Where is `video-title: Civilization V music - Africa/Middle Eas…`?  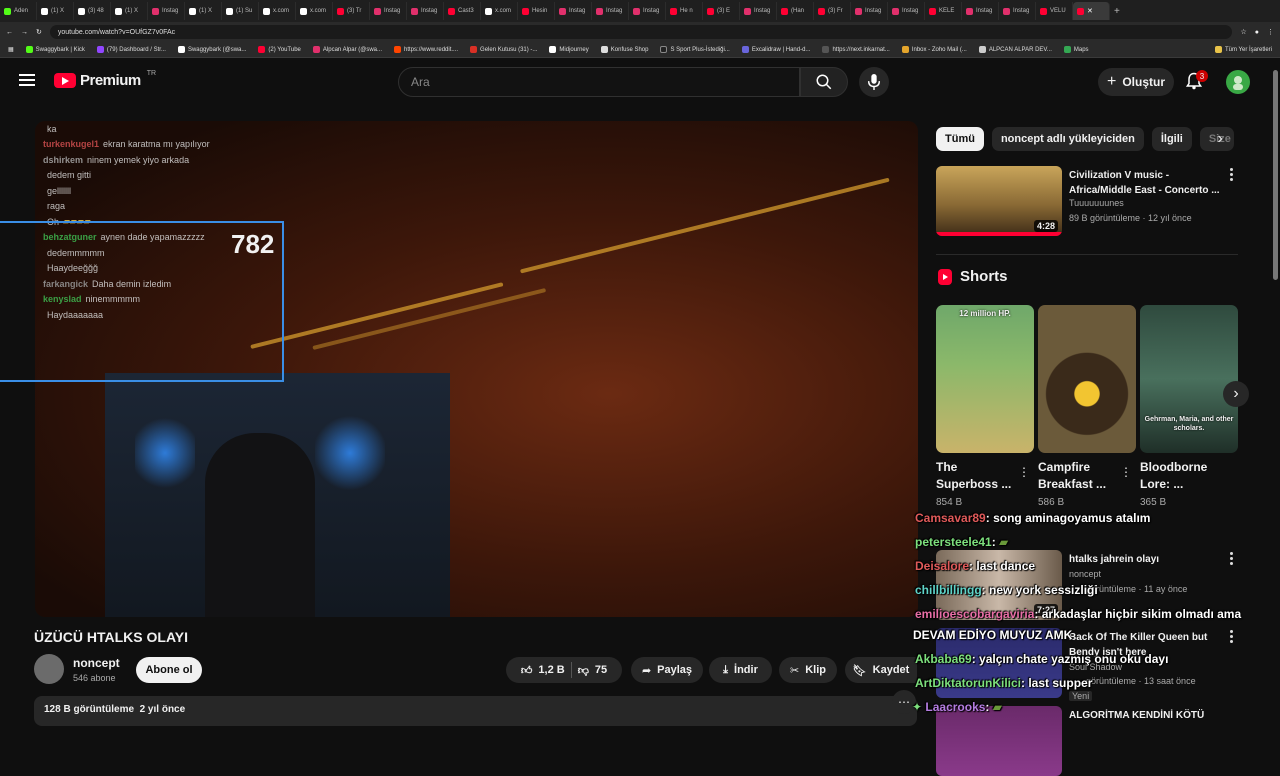 video-title: Civilization V music - Africa/Middle Eas… is located at coordinates (1146, 183).